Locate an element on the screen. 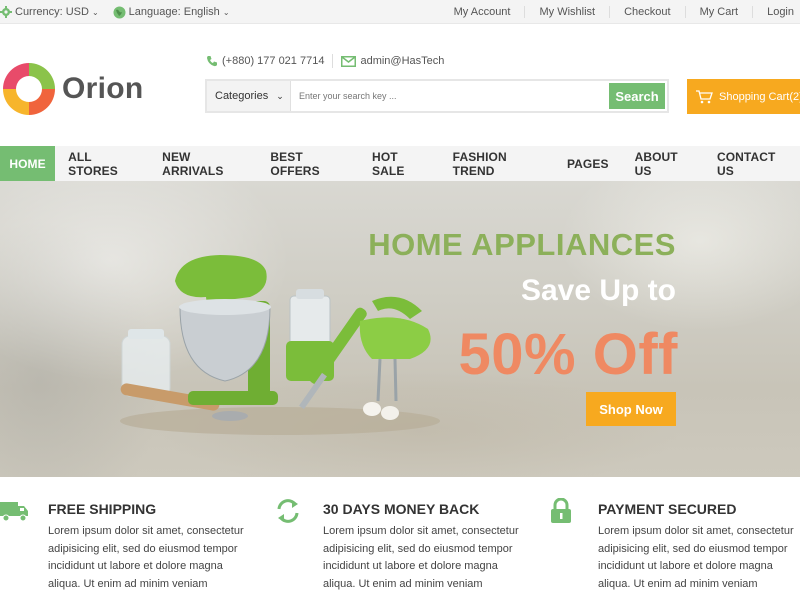 Image resolution: width=800 pixels, height=600 pixels. logo-text: Orion is located at coordinates (103, 88).